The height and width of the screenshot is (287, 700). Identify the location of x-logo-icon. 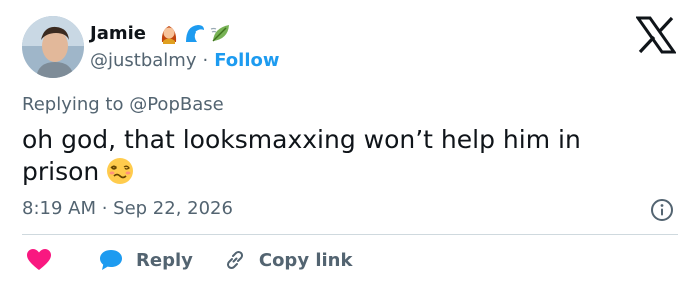
(656, 35).